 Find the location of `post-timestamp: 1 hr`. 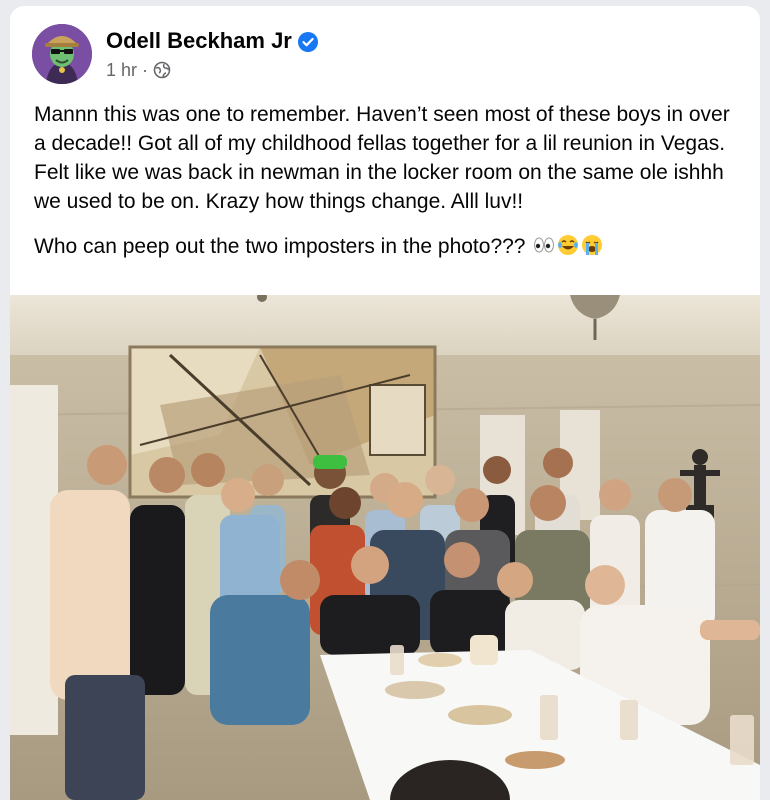

post-timestamp: 1 hr is located at coordinates (121, 70).